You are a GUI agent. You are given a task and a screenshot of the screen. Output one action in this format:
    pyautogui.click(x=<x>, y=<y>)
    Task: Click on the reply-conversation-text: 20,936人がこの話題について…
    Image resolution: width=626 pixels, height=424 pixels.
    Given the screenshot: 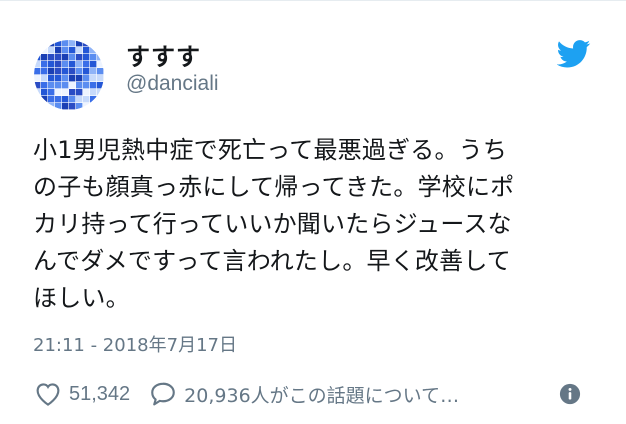 What is the action you would take?
    pyautogui.click(x=322, y=395)
    